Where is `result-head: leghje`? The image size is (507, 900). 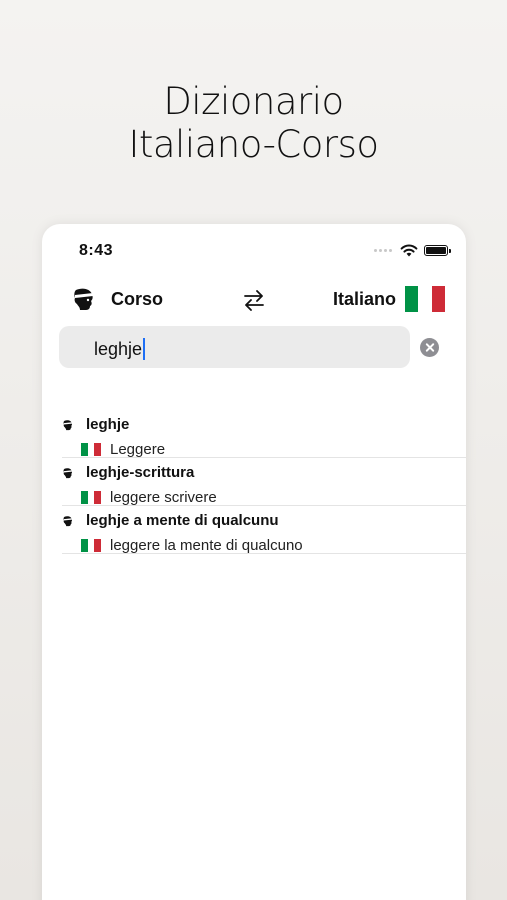
result-head: leghje is located at coordinates (95, 424).